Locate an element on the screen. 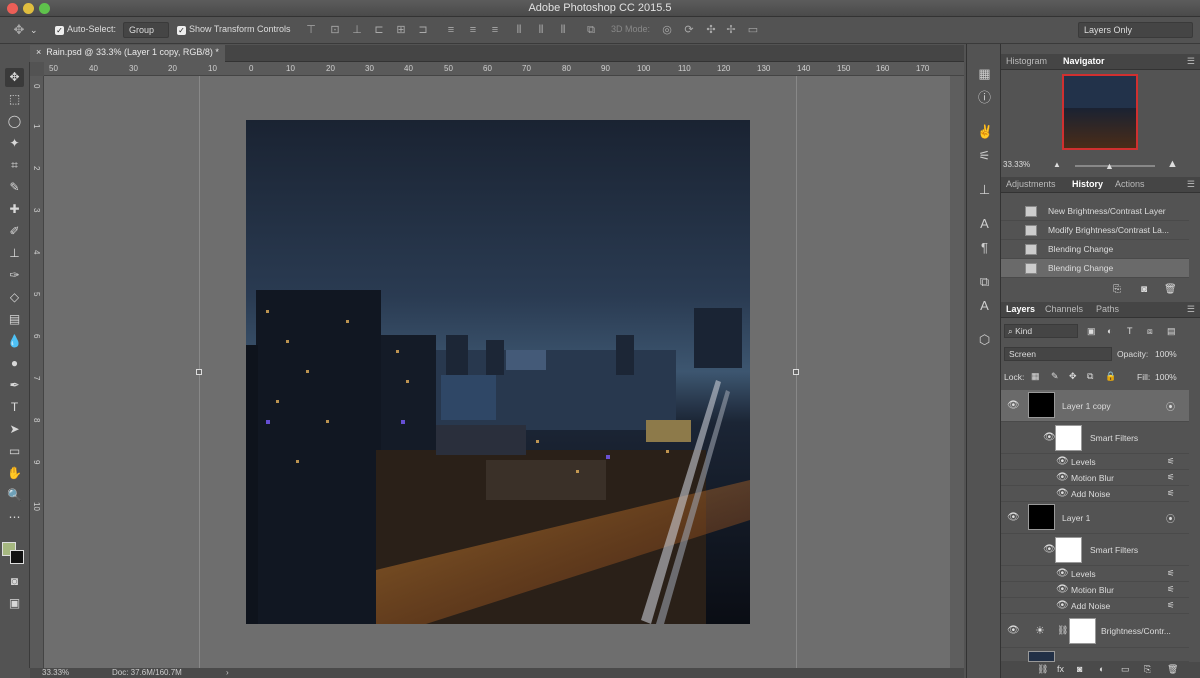 Image resolution: width=1200 pixels, height=678 pixels. new-group-icon: ▭ is located at coordinates (1125, 669).